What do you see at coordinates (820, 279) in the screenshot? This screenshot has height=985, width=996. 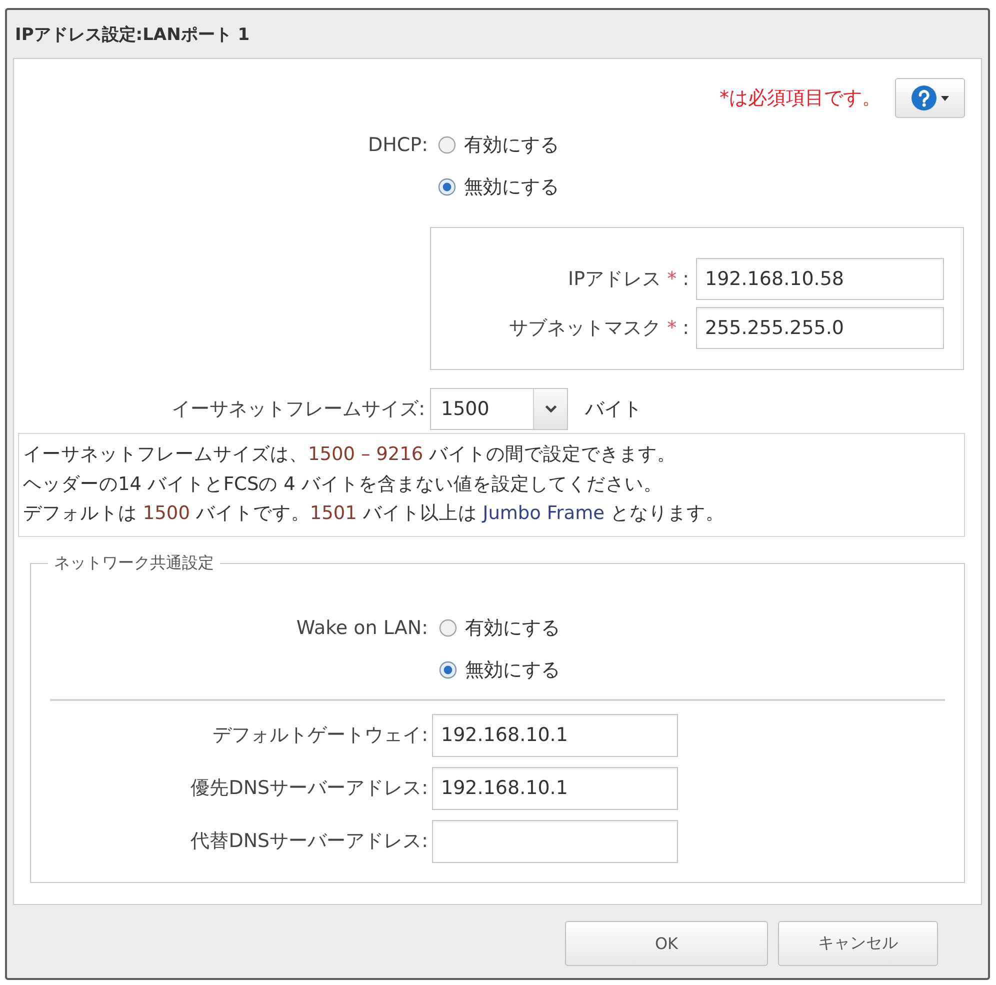 I see `text-field: 192.168.10.58` at bounding box center [820, 279].